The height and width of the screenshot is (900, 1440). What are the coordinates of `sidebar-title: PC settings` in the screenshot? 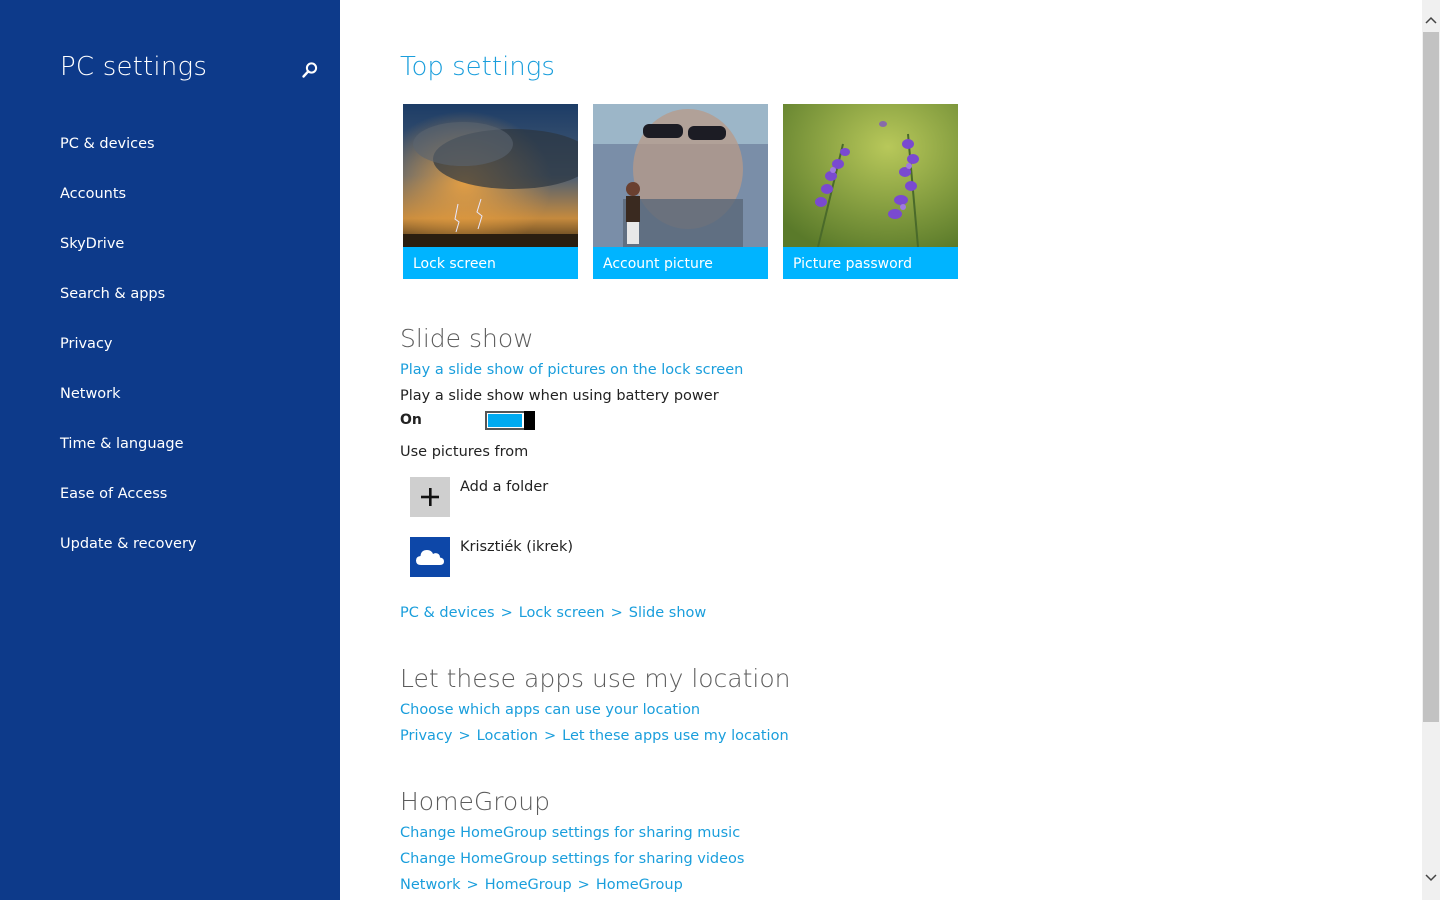 It's located at (134, 67).